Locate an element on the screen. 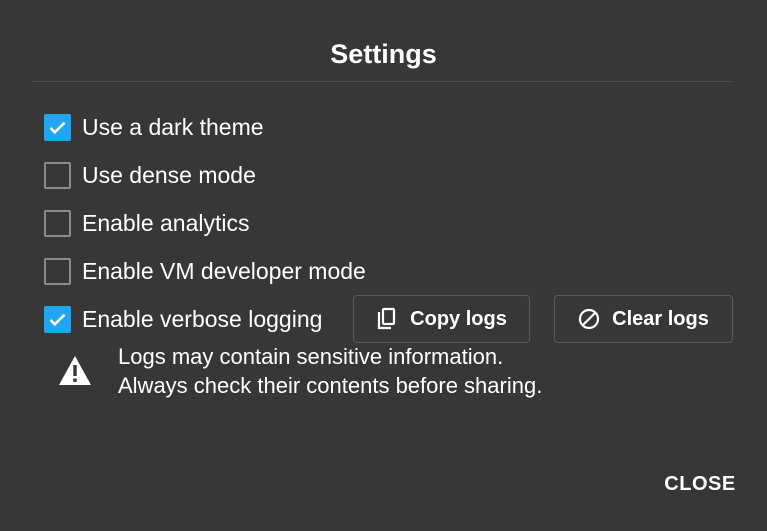 The image size is (767, 531). warning-icon is located at coordinates (75, 370).